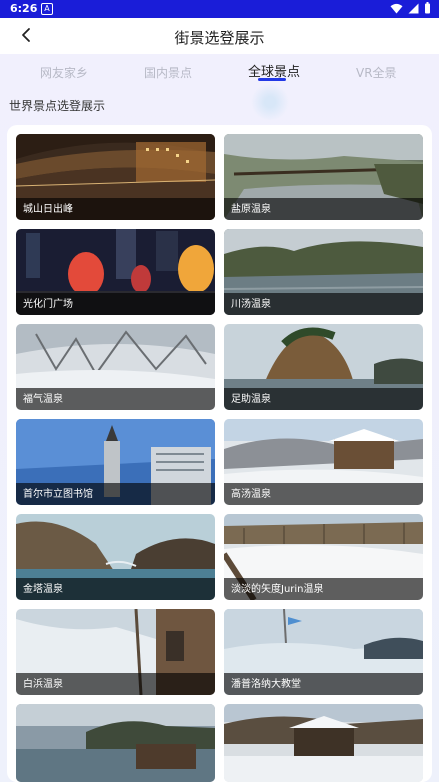 This screenshot has width=439, height=782. What do you see at coordinates (270, 102) in the screenshot?
I see `decorative-blob` at bounding box center [270, 102].